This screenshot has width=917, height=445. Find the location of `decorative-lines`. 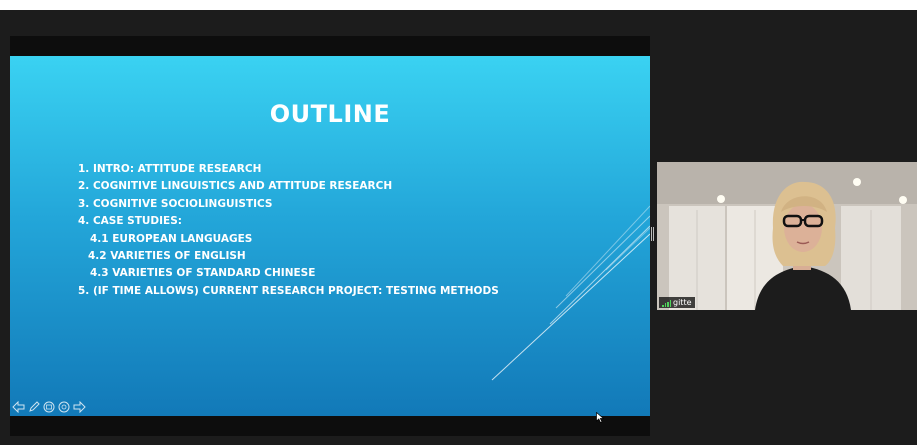

decorative-lines is located at coordinates (570, 293).